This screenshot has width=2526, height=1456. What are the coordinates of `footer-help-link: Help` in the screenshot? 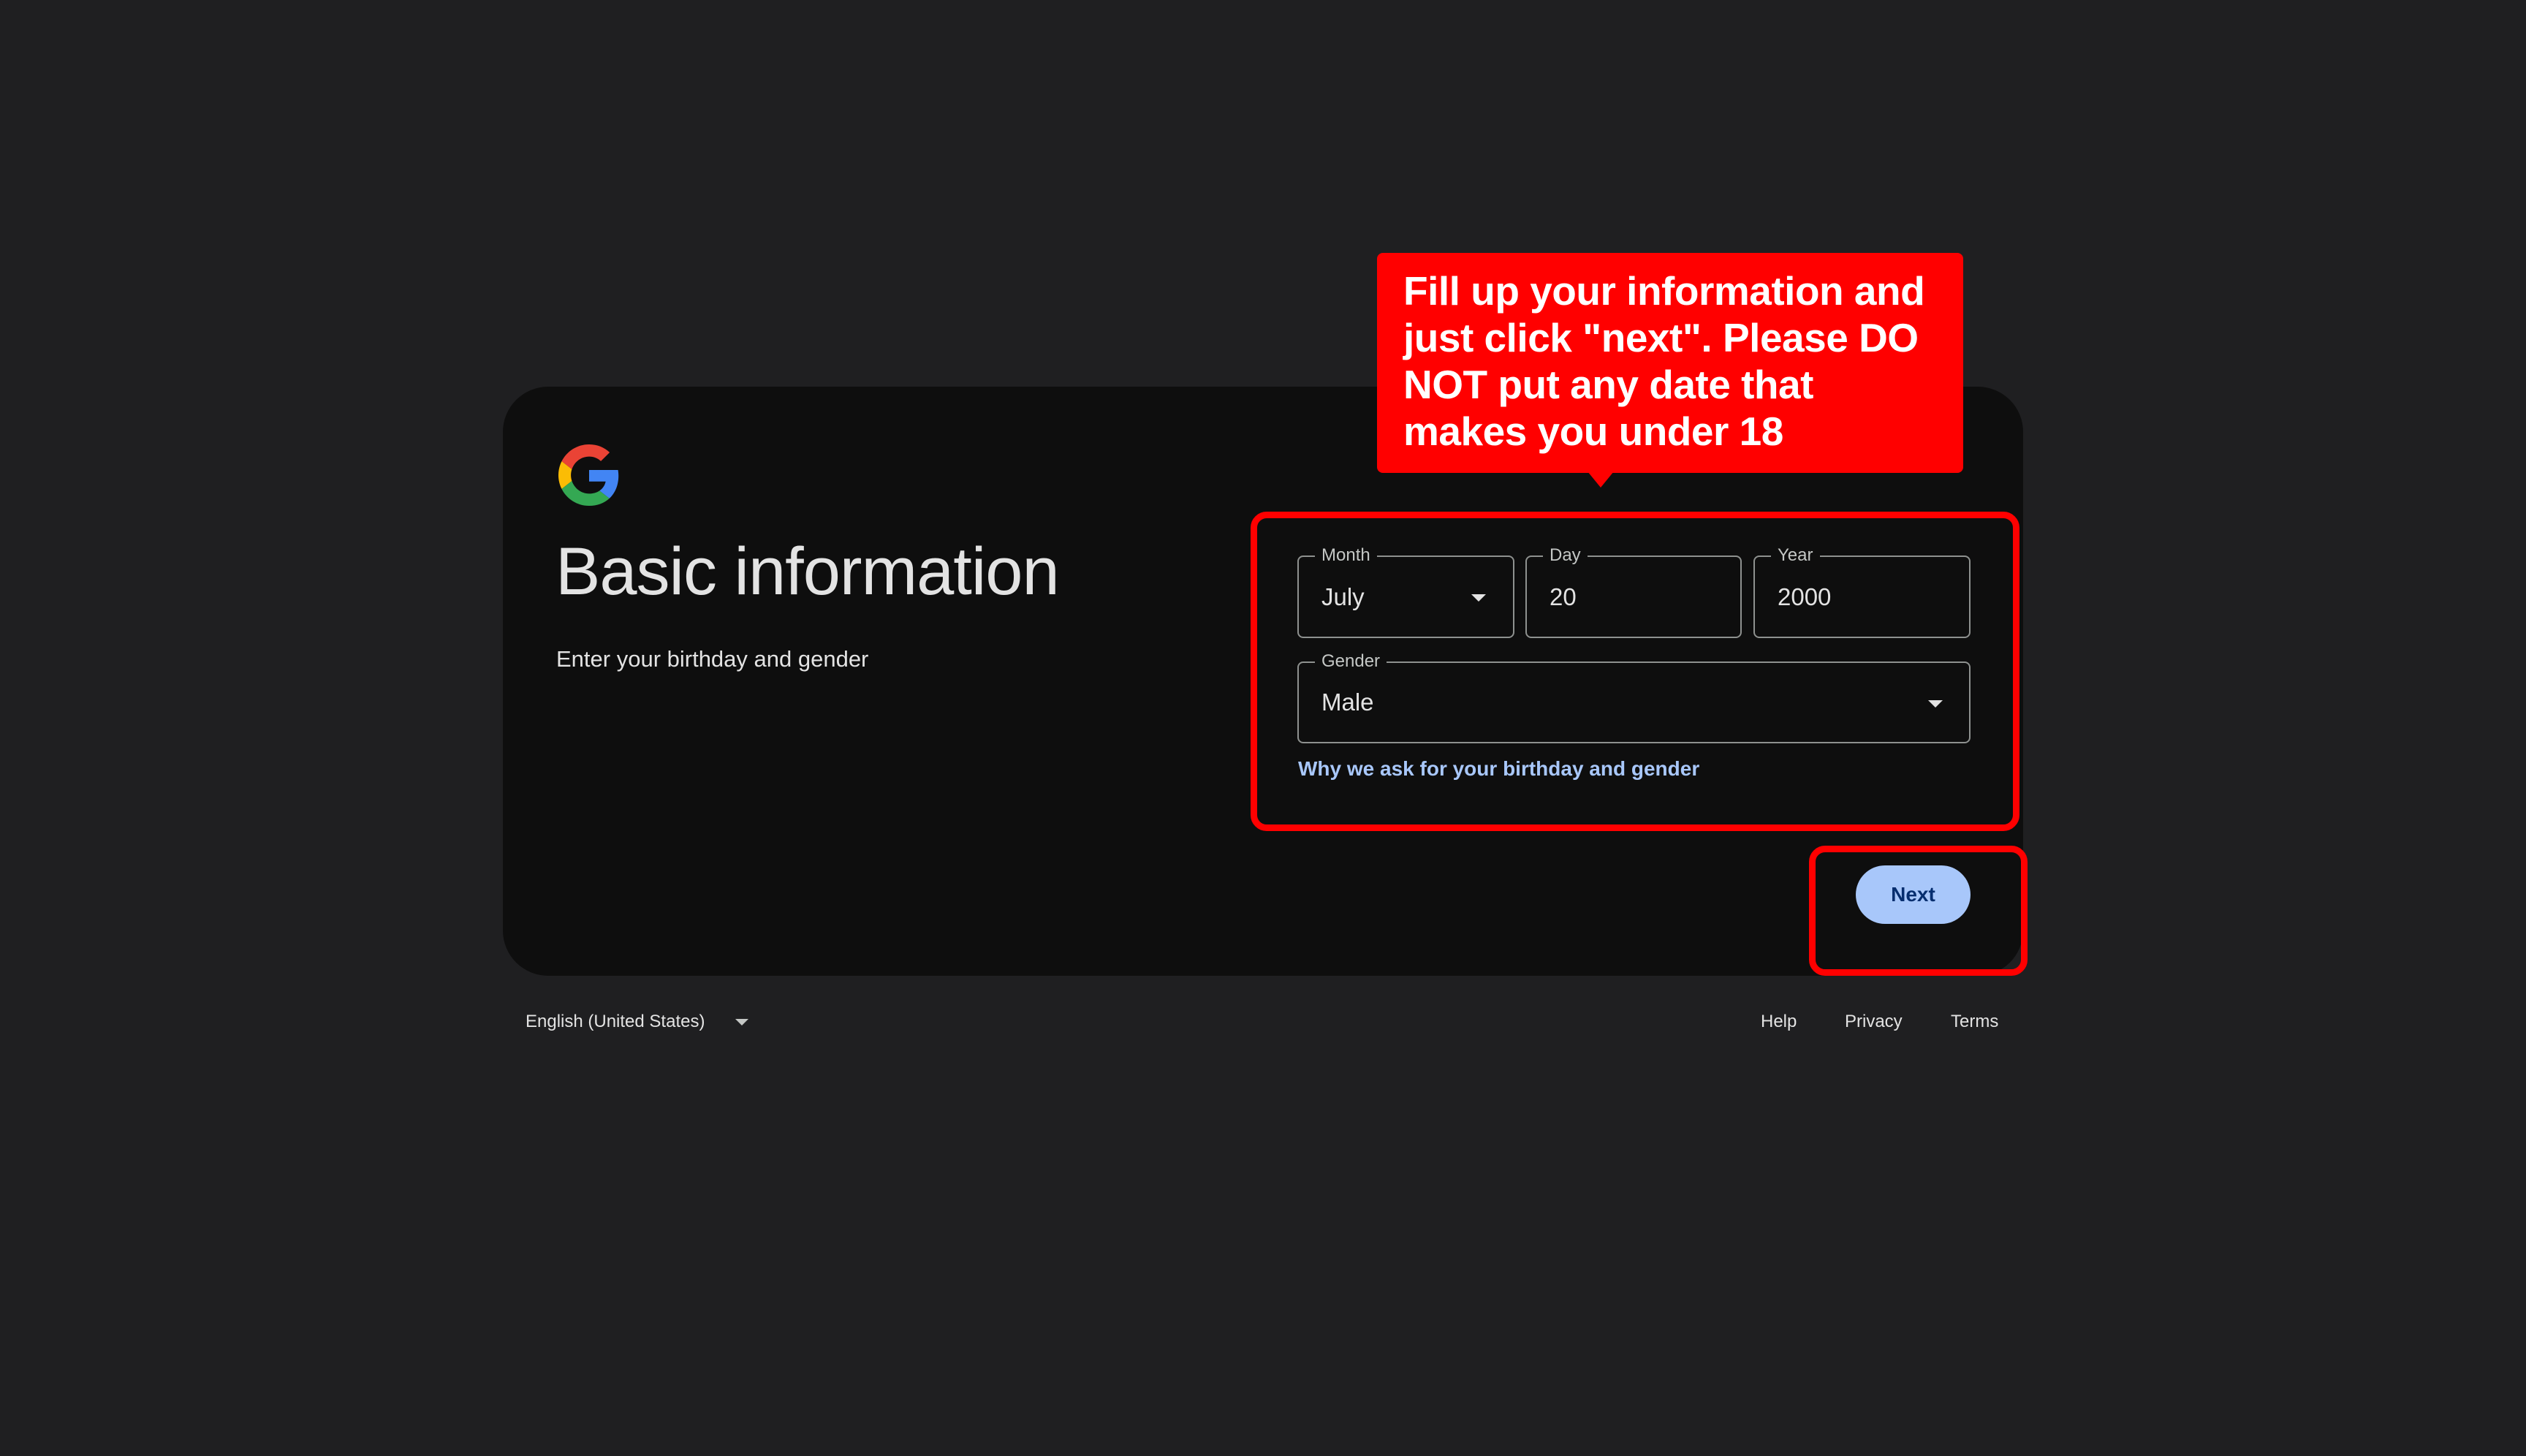 It's located at (1779, 1022).